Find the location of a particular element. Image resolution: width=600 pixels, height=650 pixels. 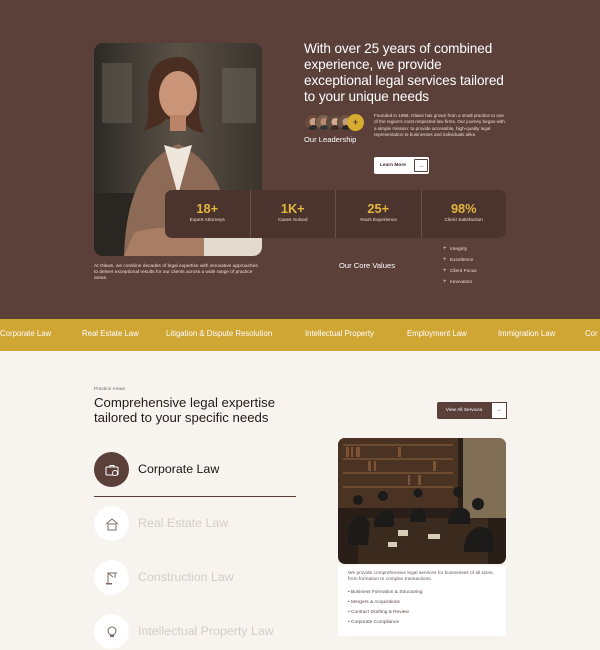

practice-name: Corporate Law is located at coordinates (179, 469).